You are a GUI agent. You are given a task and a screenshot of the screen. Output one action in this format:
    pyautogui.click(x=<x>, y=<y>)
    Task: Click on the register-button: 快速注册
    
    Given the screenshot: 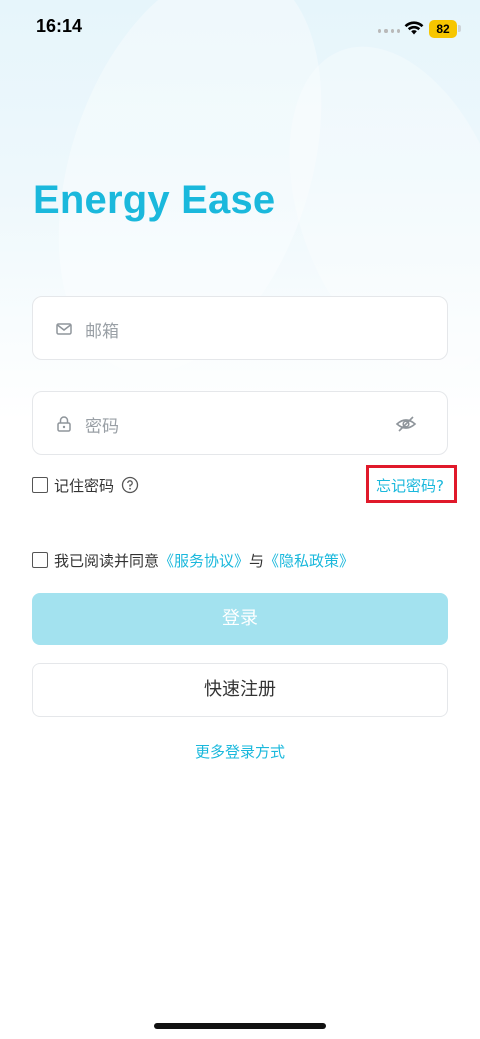 What is the action you would take?
    pyautogui.click(x=240, y=690)
    